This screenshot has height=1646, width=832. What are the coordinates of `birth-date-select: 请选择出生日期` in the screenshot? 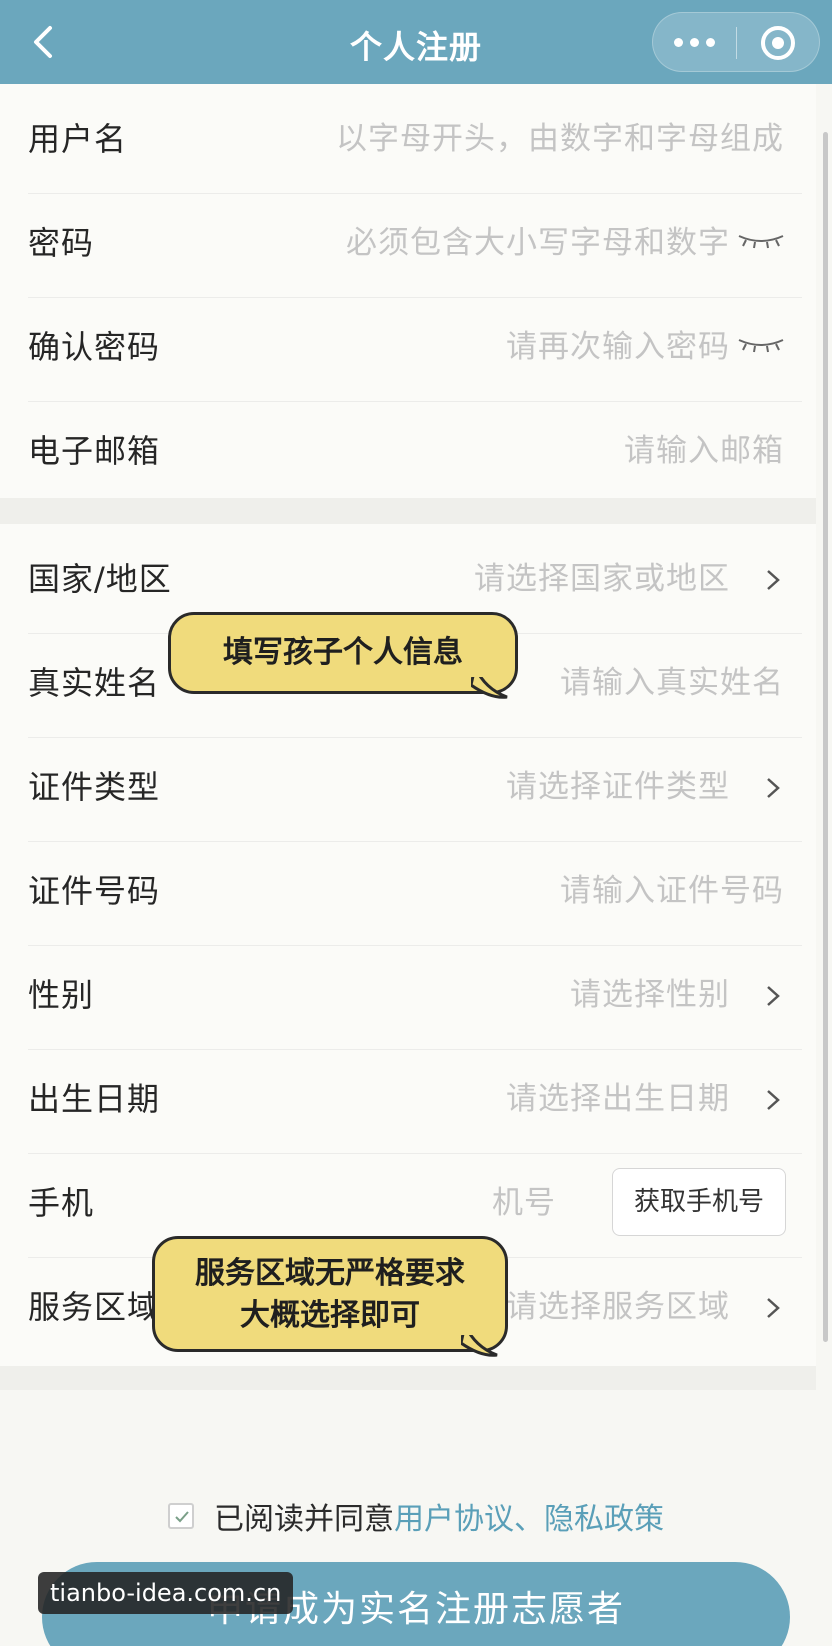 It's located at (618, 1099).